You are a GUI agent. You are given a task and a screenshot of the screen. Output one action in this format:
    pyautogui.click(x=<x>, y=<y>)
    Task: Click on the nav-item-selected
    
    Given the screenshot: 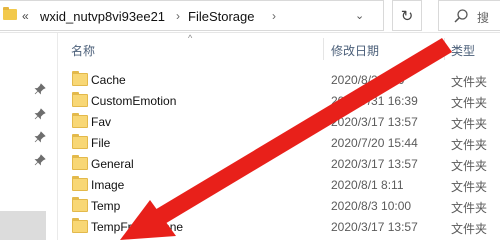 What is the action you would take?
    pyautogui.click(x=23, y=225)
    